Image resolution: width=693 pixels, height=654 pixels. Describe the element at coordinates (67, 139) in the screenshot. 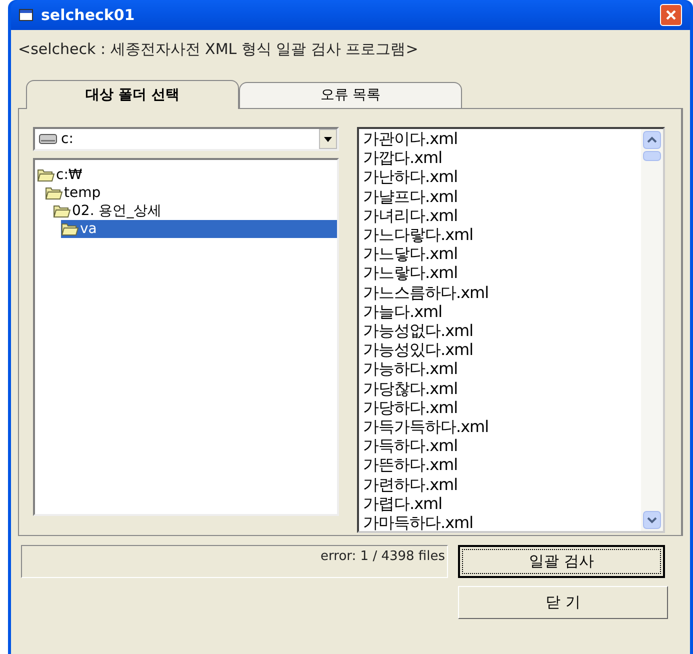

I see `drive-value: c:` at that location.